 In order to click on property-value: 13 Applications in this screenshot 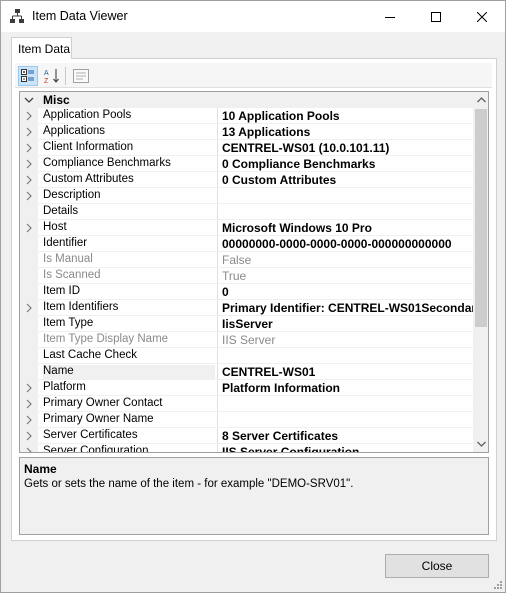, I will do `click(348, 132)`.